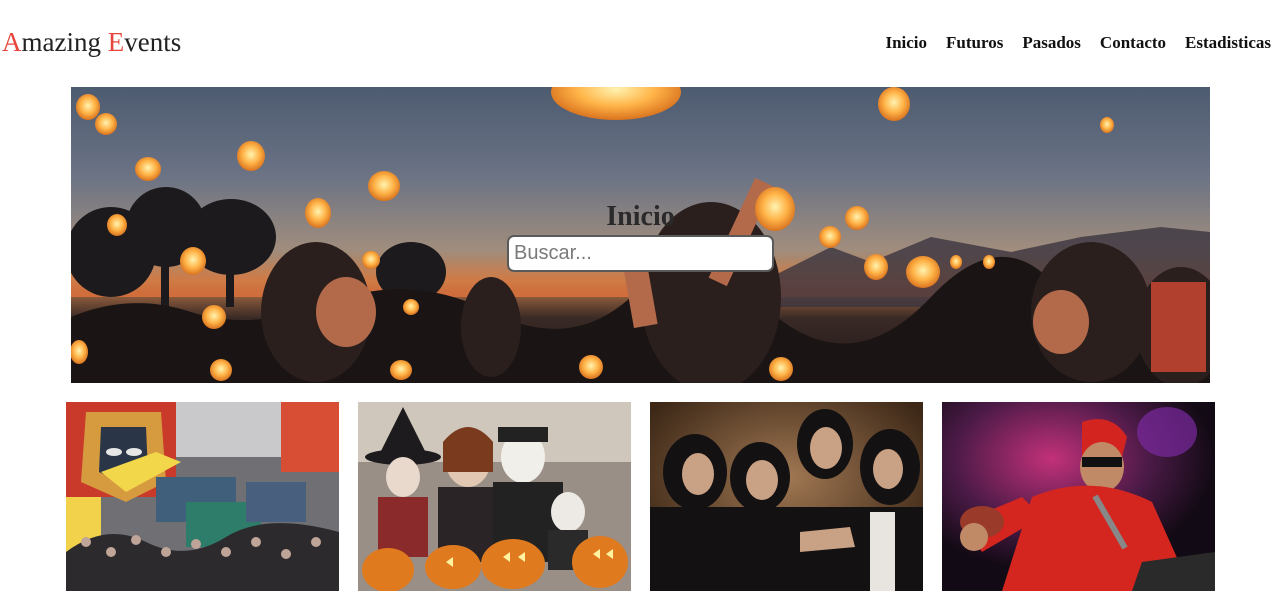 This screenshot has height=591, width=1280. What do you see at coordinates (906, 43) in the screenshot?
I see `nav-link-inicio: Inicio` at bounding box center [906, 43].